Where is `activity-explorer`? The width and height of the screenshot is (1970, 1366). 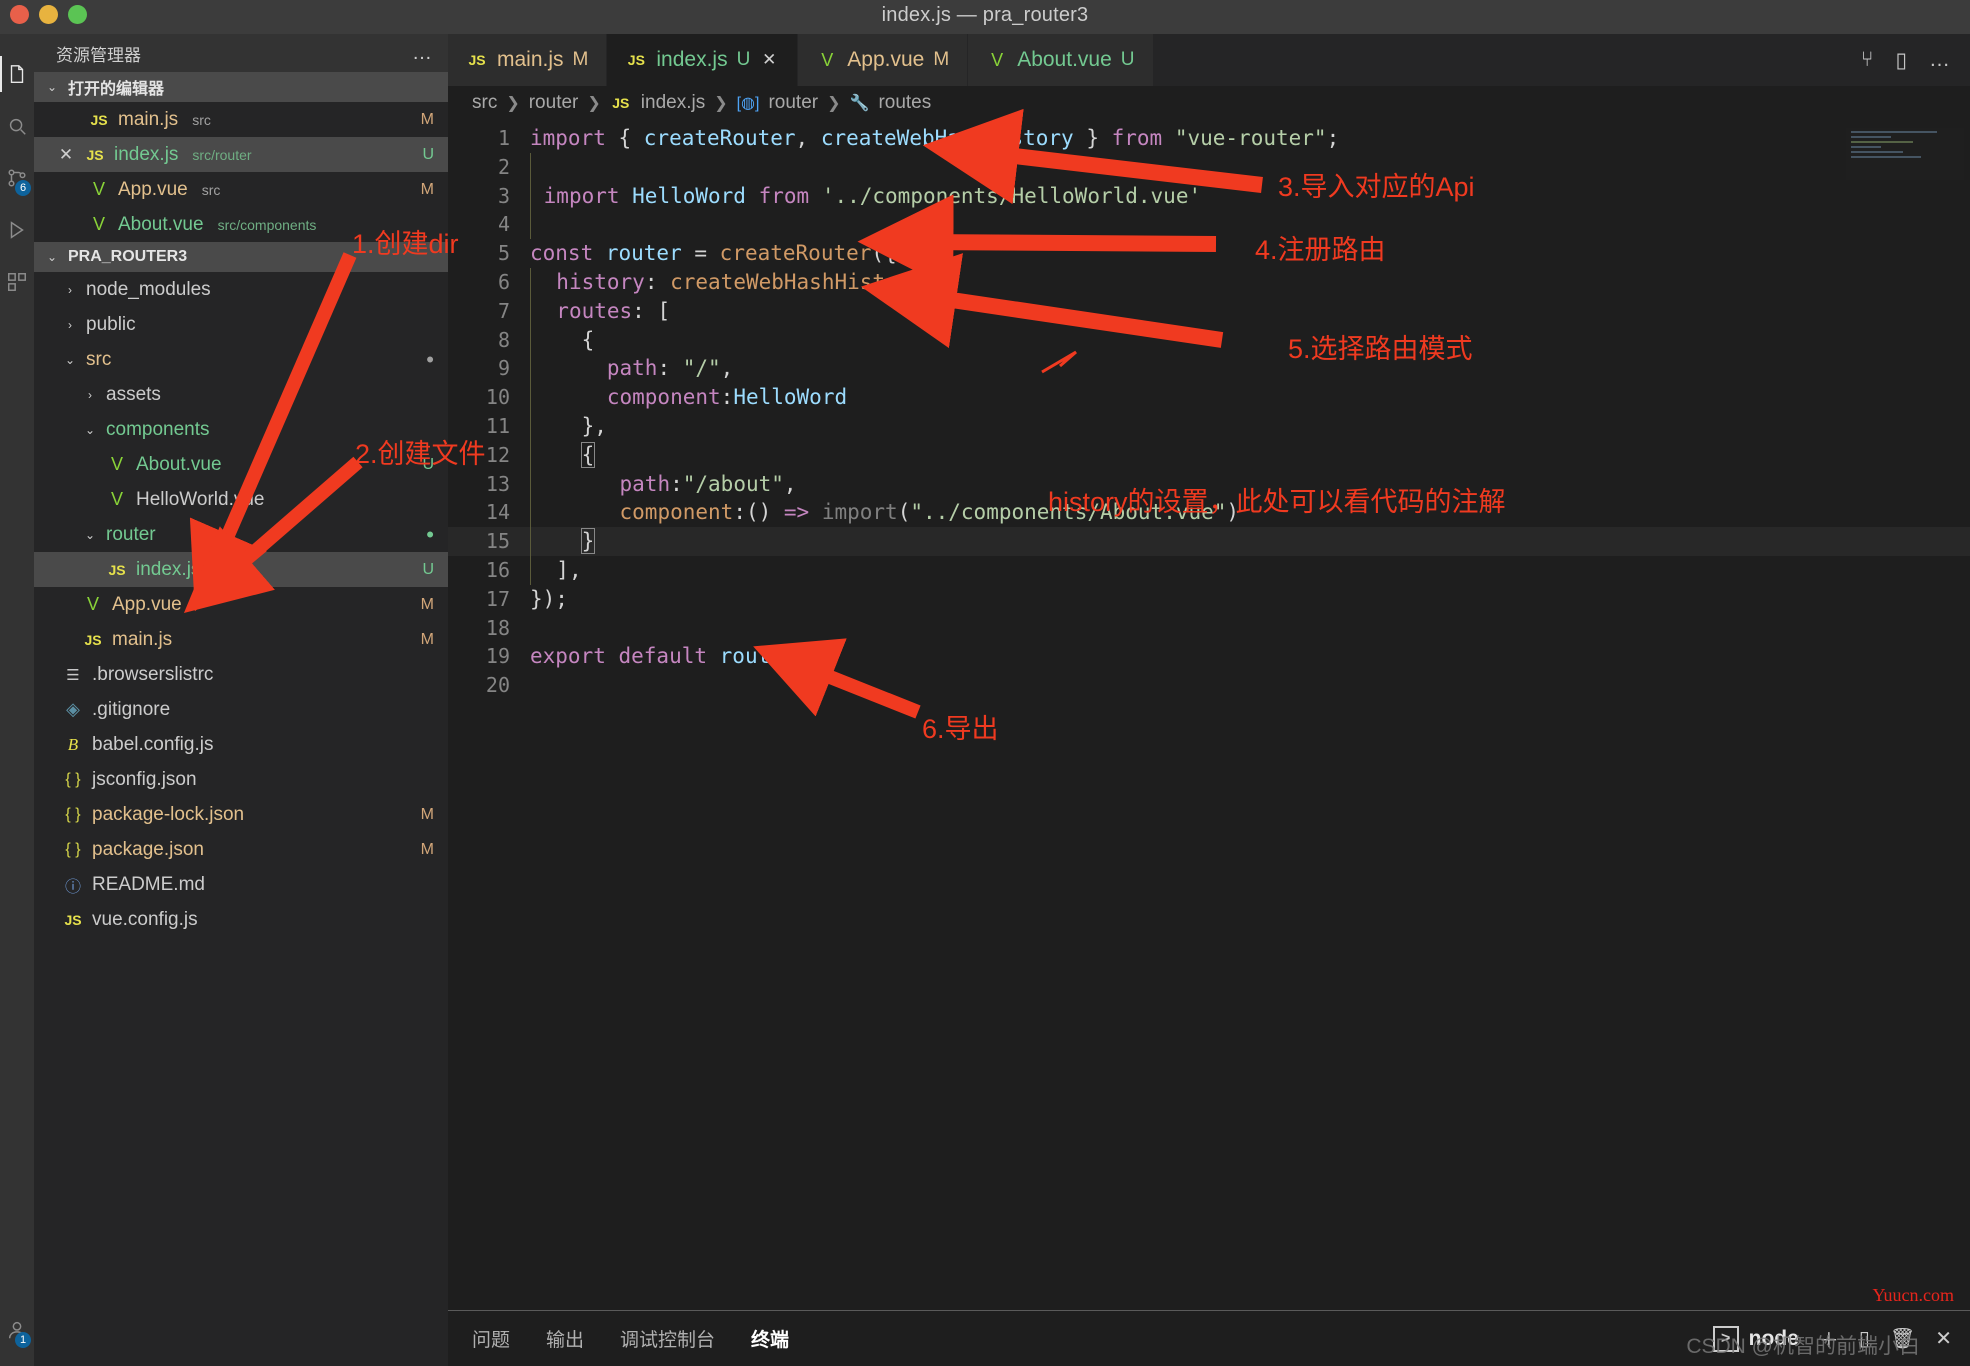 activity-explorer is located at coordinates (17, 74).